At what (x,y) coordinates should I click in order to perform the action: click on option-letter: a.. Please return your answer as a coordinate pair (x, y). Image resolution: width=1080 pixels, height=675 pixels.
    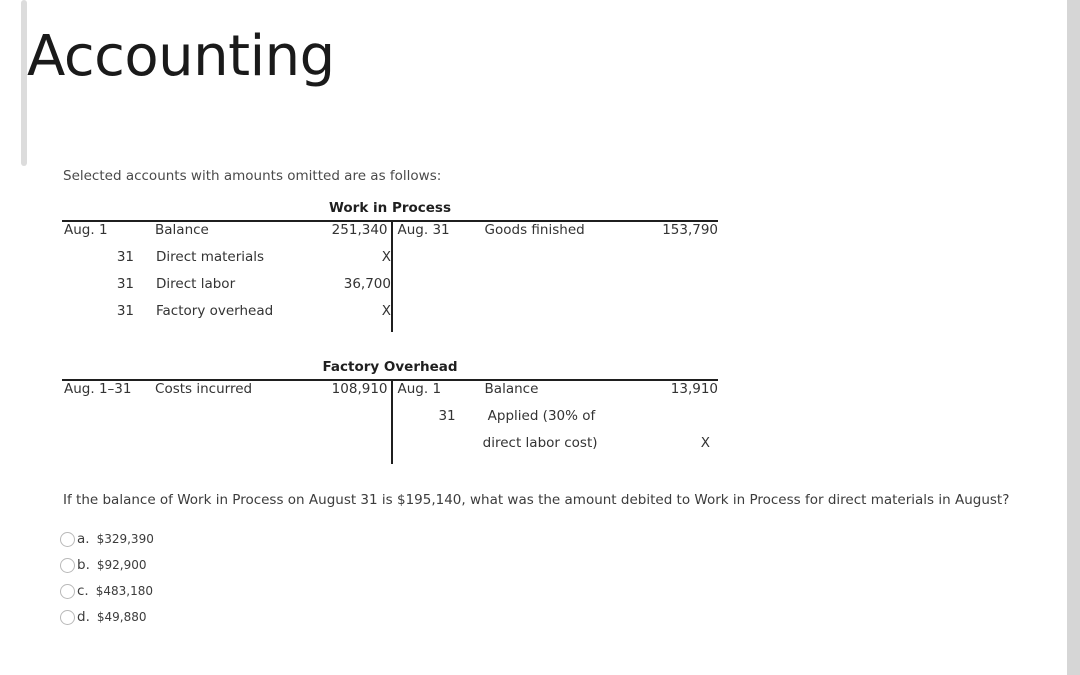
    Looking at the image, I should click on (83, 539).